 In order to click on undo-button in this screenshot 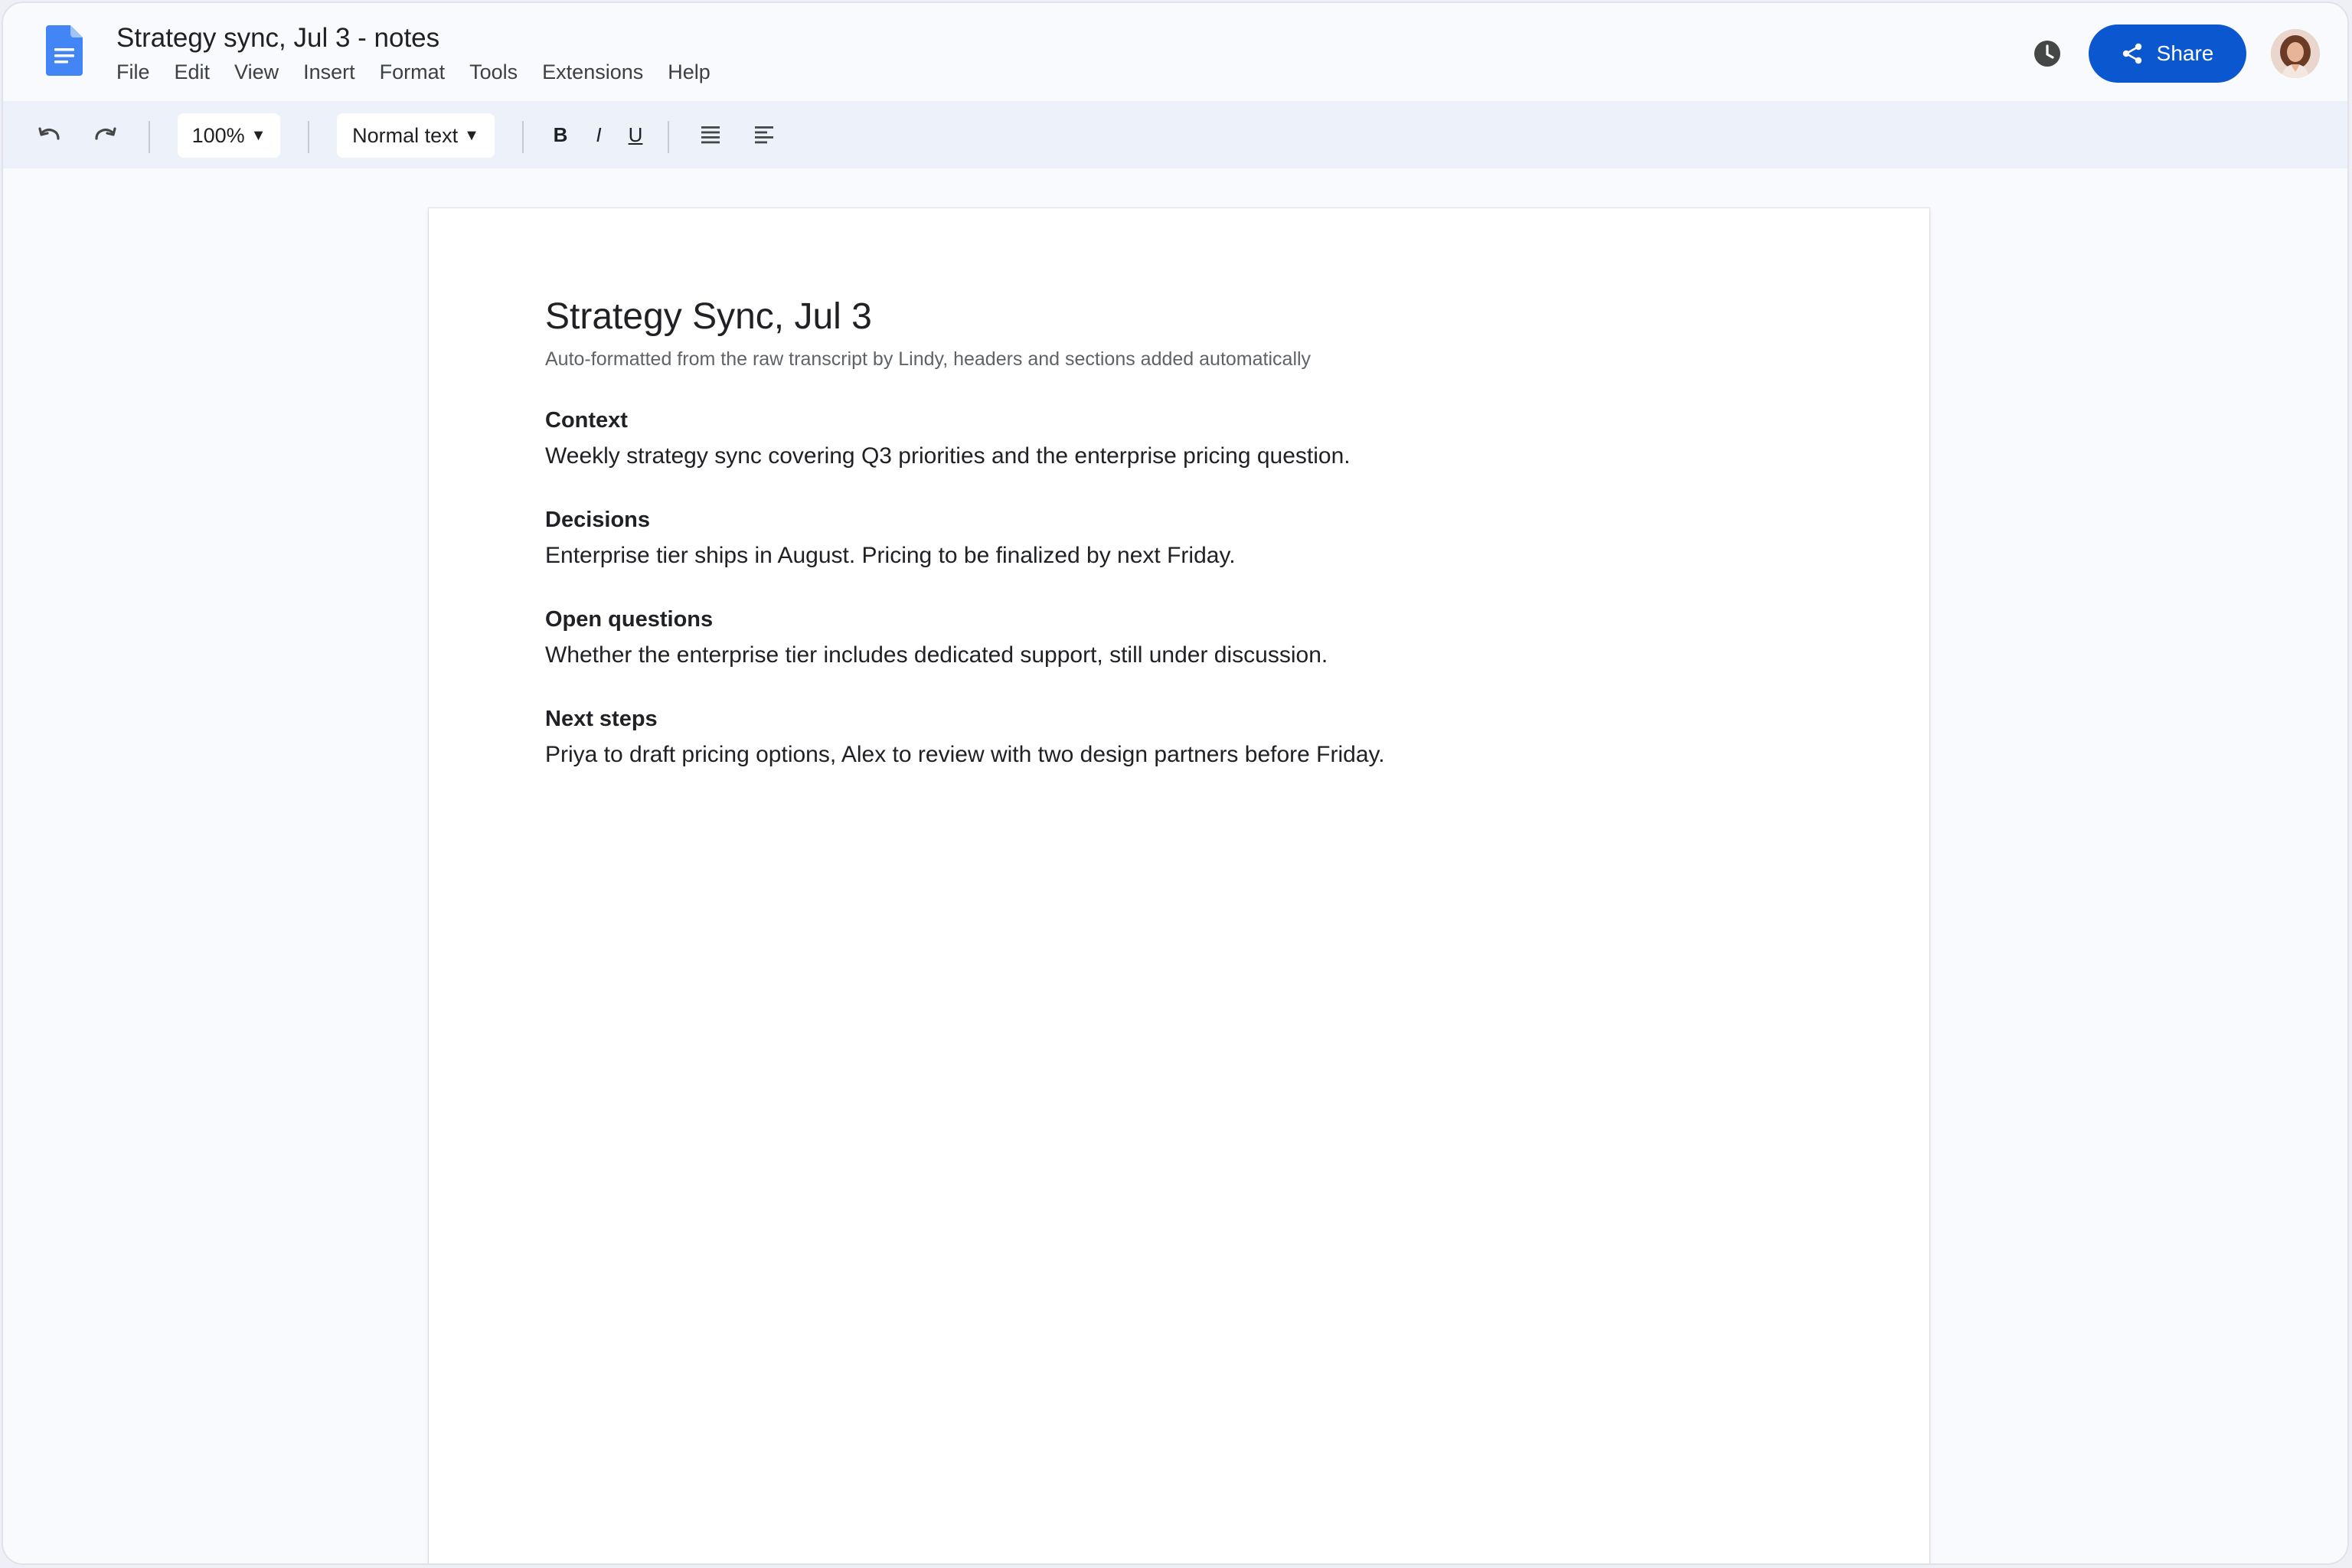, I will do `click(49, 135)`.